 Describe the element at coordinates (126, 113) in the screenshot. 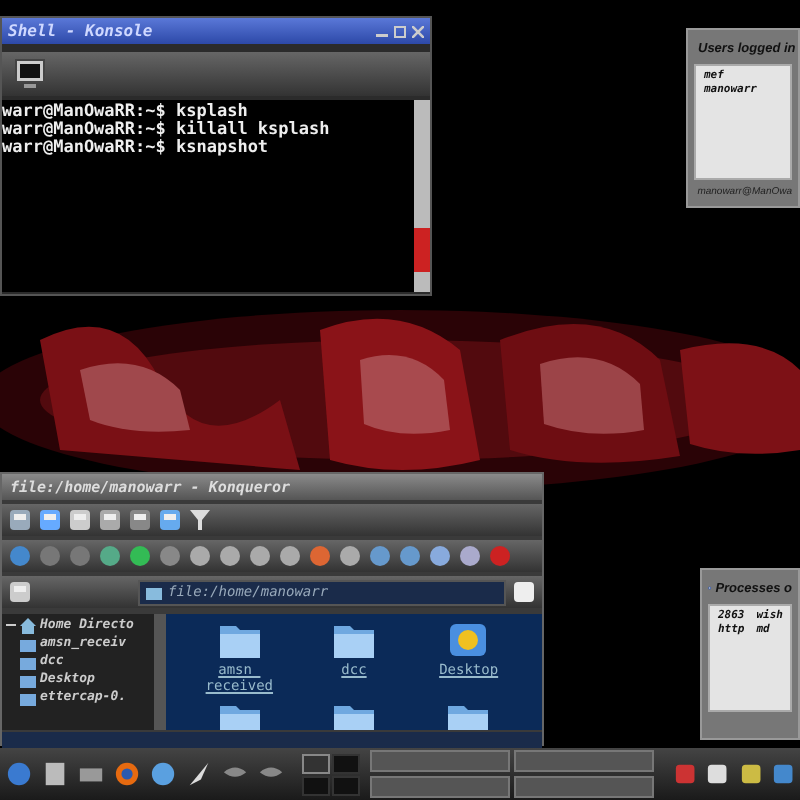

I see `terminal-line: warr@ManOwaRR:~$ ksplash` at that location.